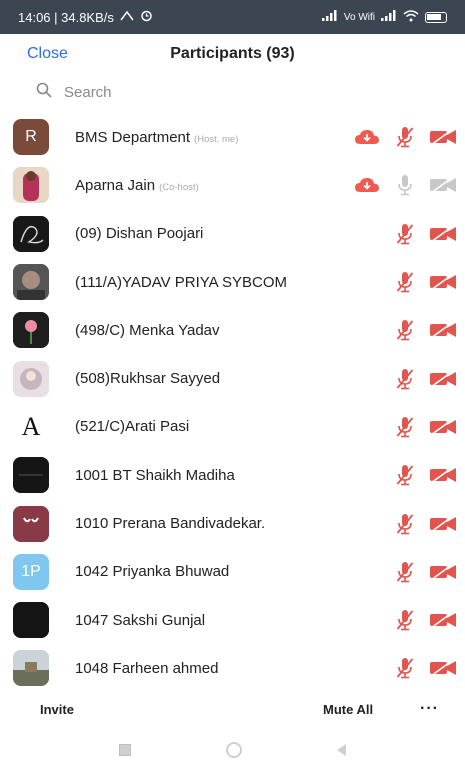 The height and width of the screenshot is (764, 465). Describe the element at coordinates (216, 139) in the screenshot. I see `participant-role: (Host, me)` at that location.